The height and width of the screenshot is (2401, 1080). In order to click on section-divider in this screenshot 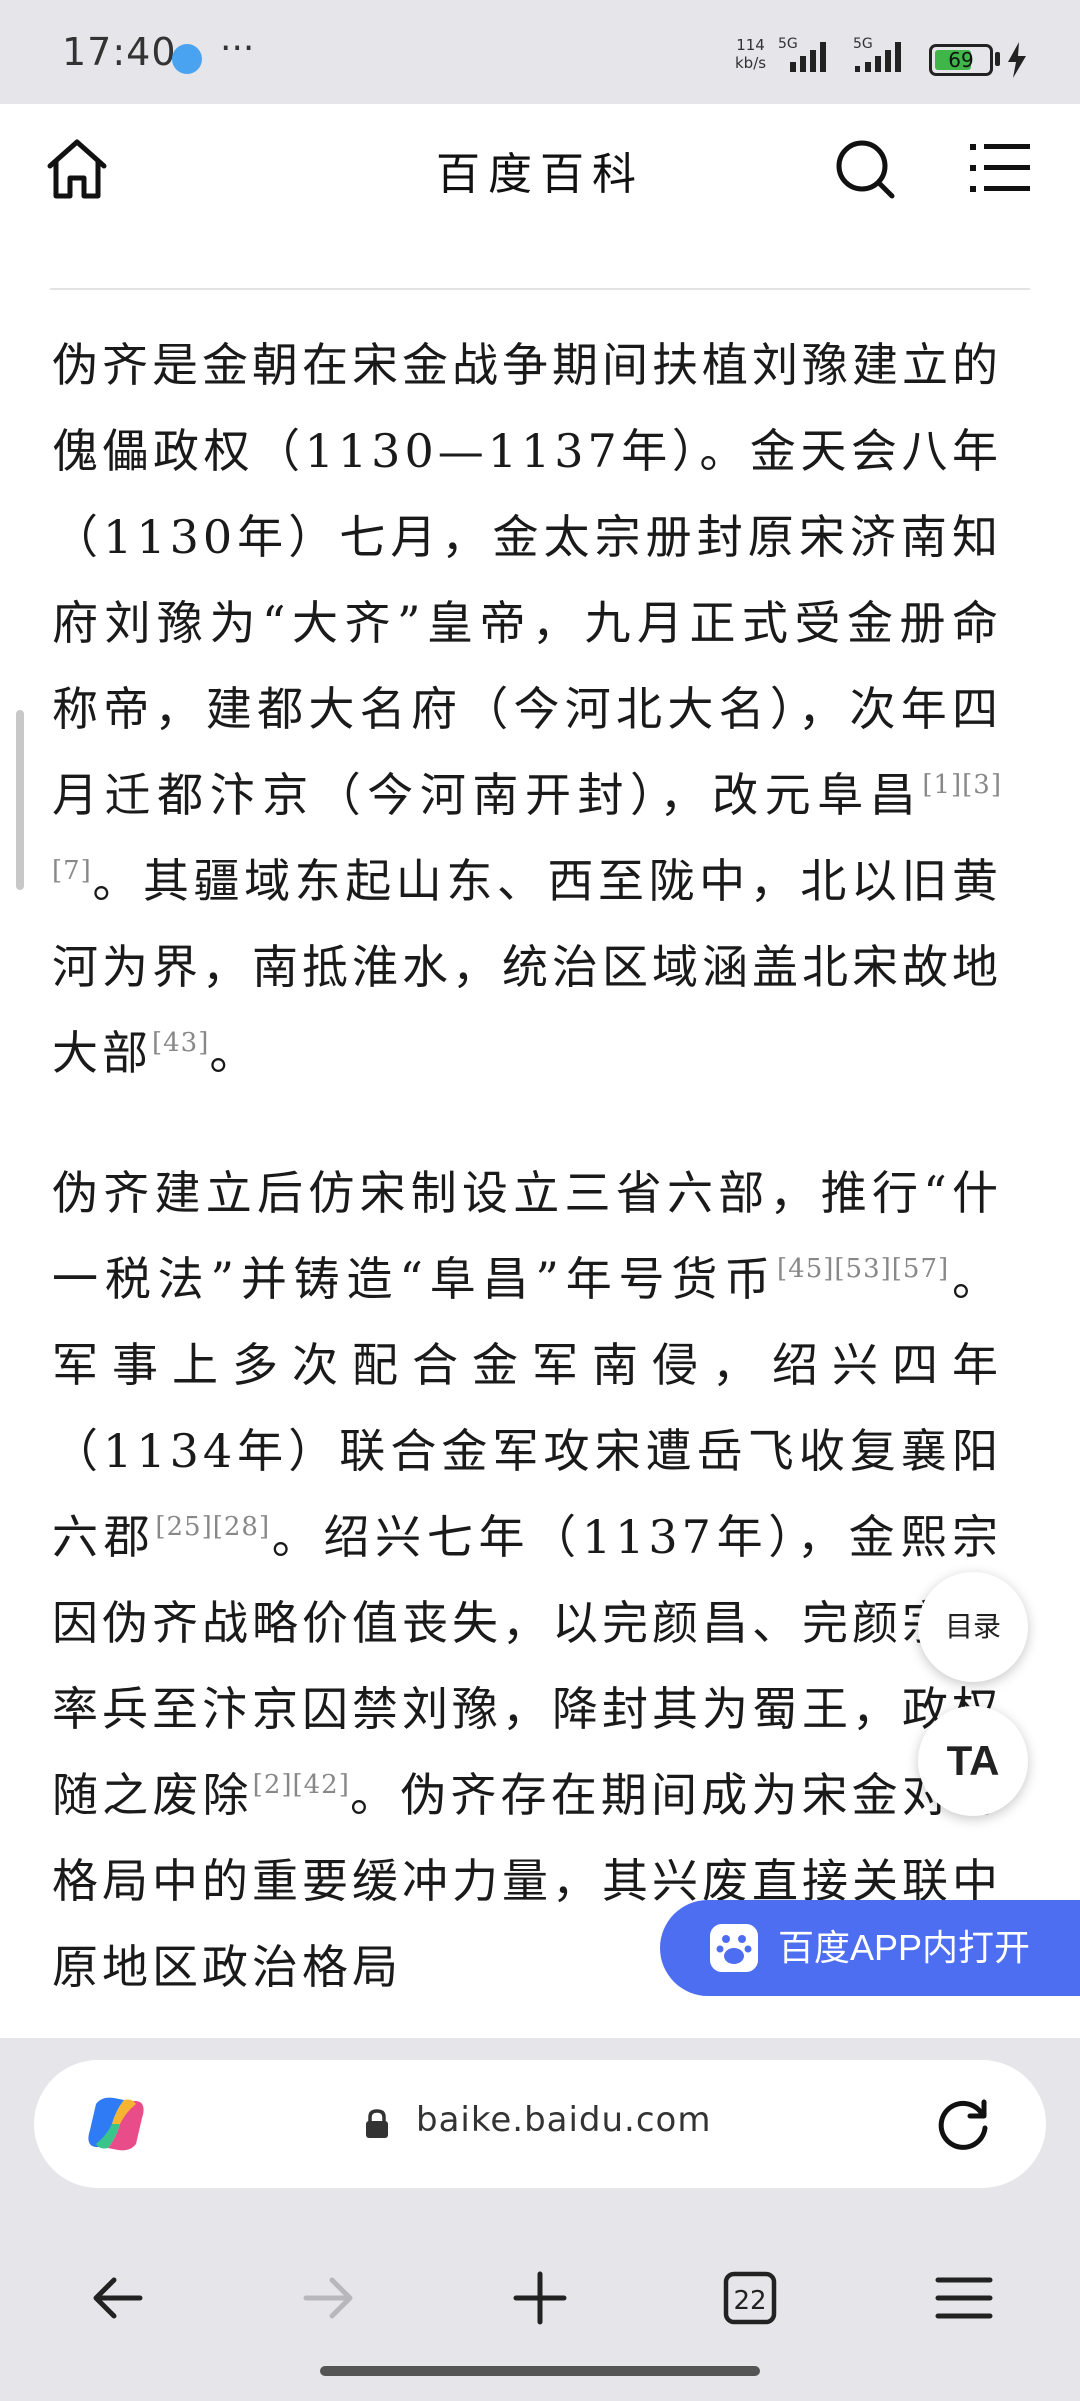, I will do `click(540, 289)`.